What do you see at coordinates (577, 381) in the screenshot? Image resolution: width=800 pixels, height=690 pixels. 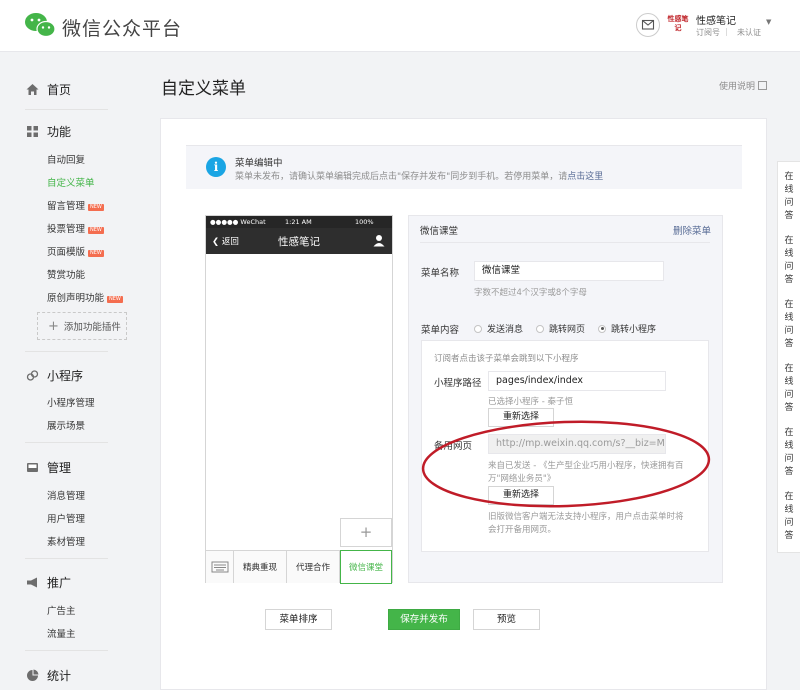 I see `mini-path-input: pages/index/index` at bounding box center [577, 381].